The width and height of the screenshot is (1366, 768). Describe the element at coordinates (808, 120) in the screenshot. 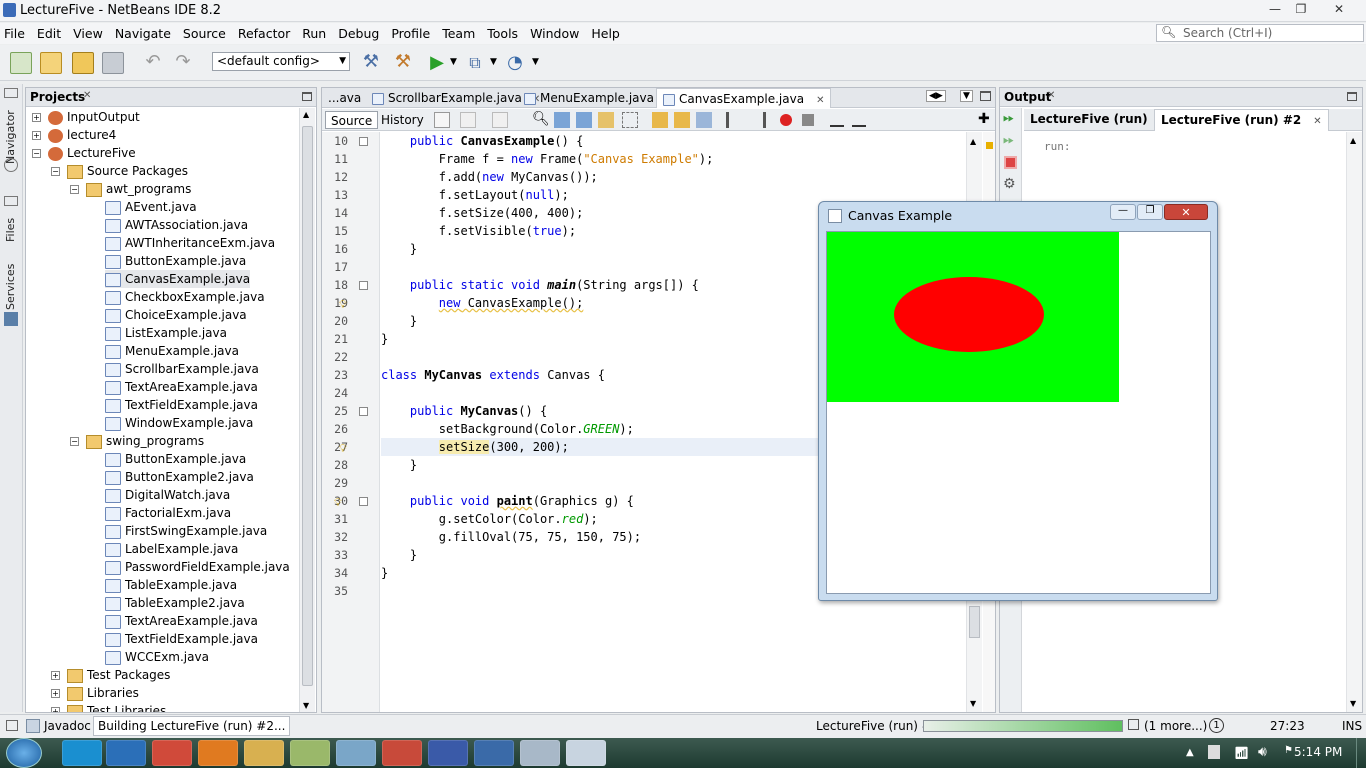

I see `stop-macro-icon` at that location.